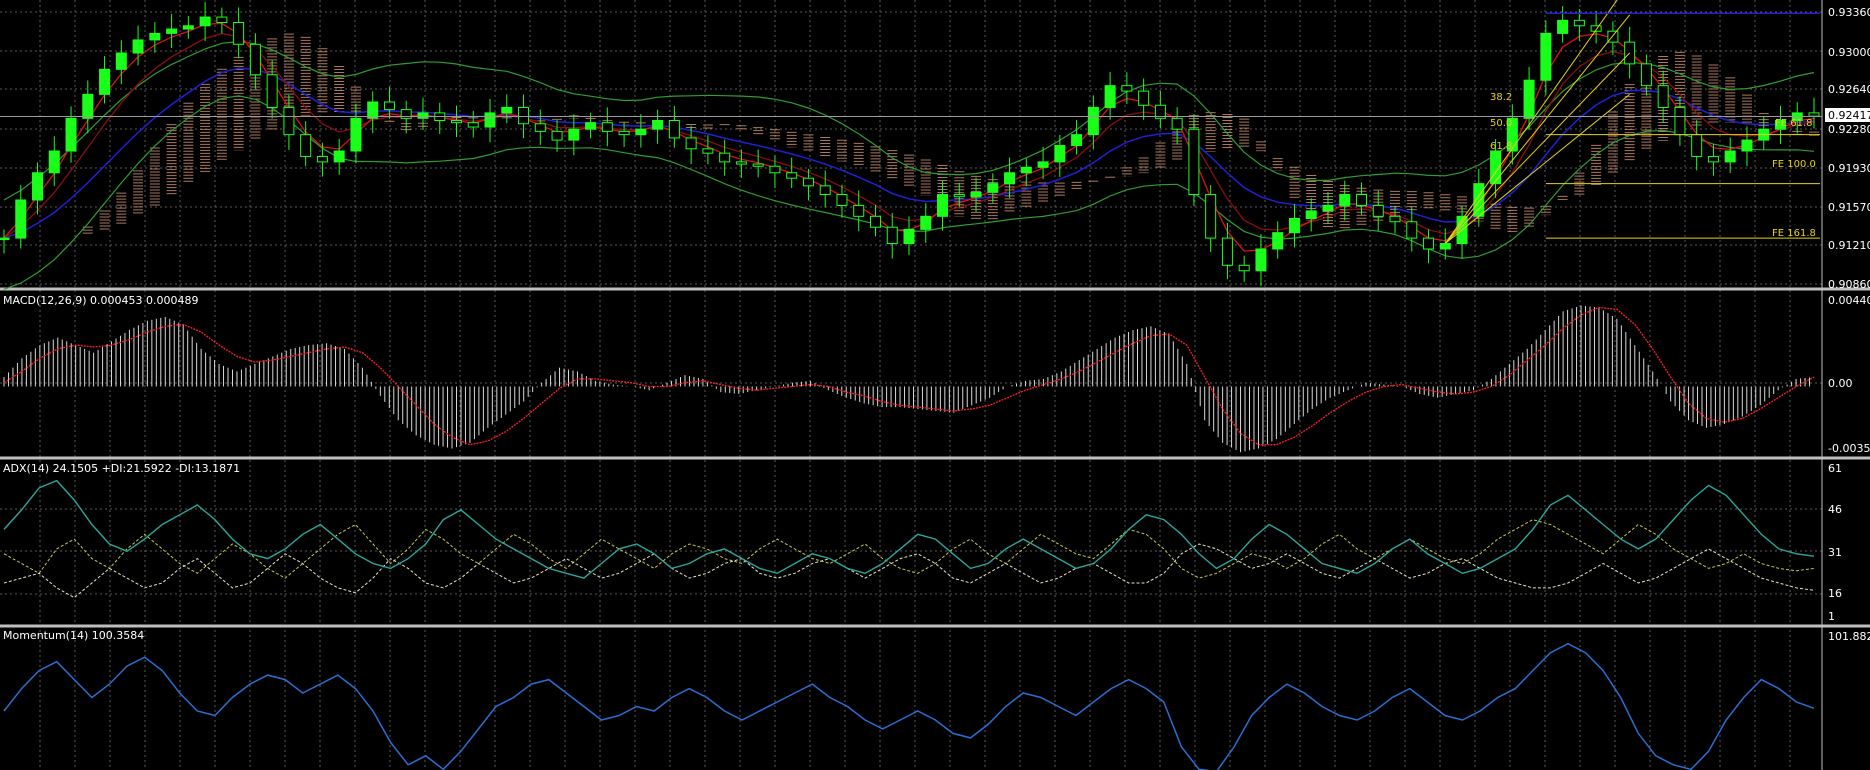 Image resolution: width=1870 pixels, height=770 pixels. I want to click on adx-axis-label: 31, so click(1835, 552).